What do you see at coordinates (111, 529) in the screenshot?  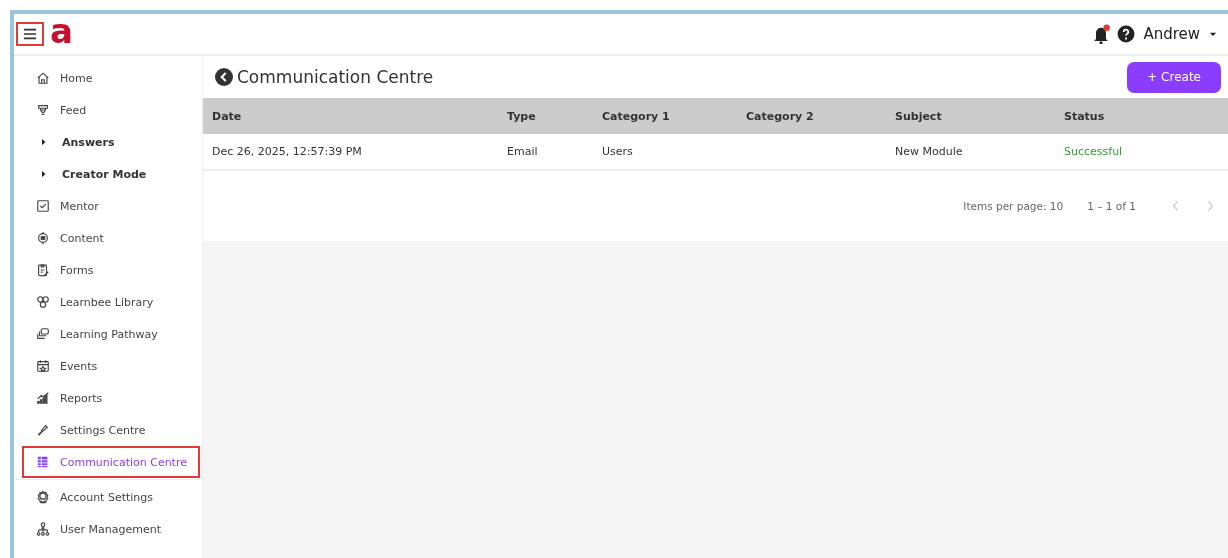 I see `sidebar-item: User Management` at bounding box center [111, 529].